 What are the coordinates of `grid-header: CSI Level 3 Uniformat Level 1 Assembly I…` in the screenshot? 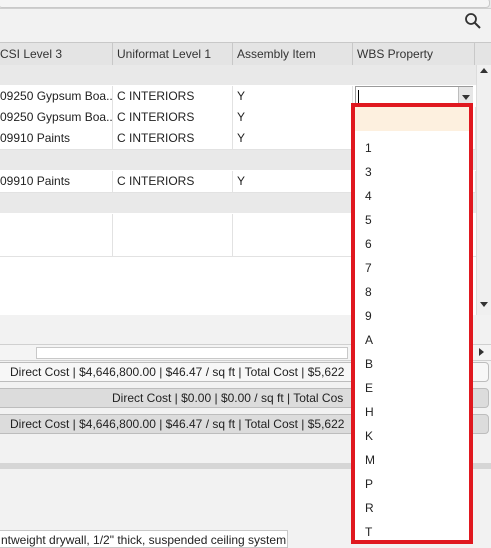 It's located at (245, 54).